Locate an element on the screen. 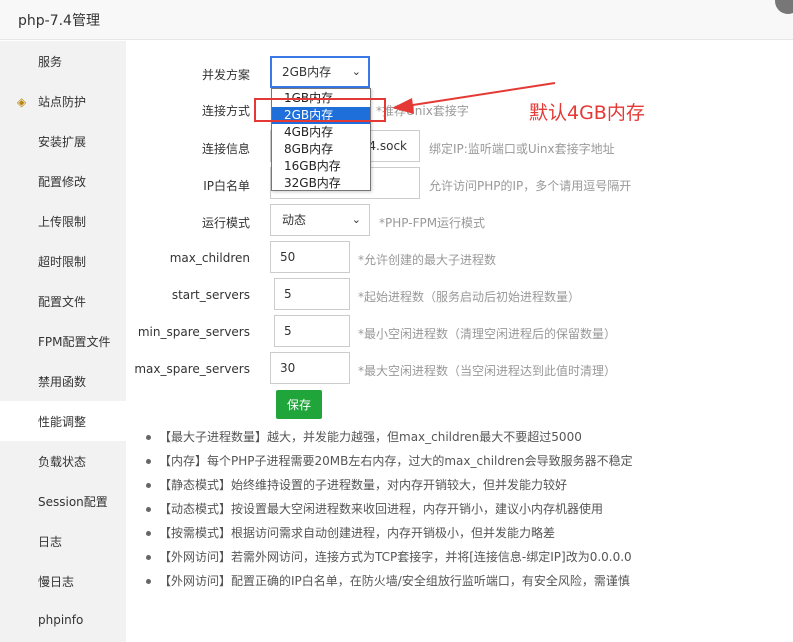  annotation-arrow is located at coordinates (474, 98).